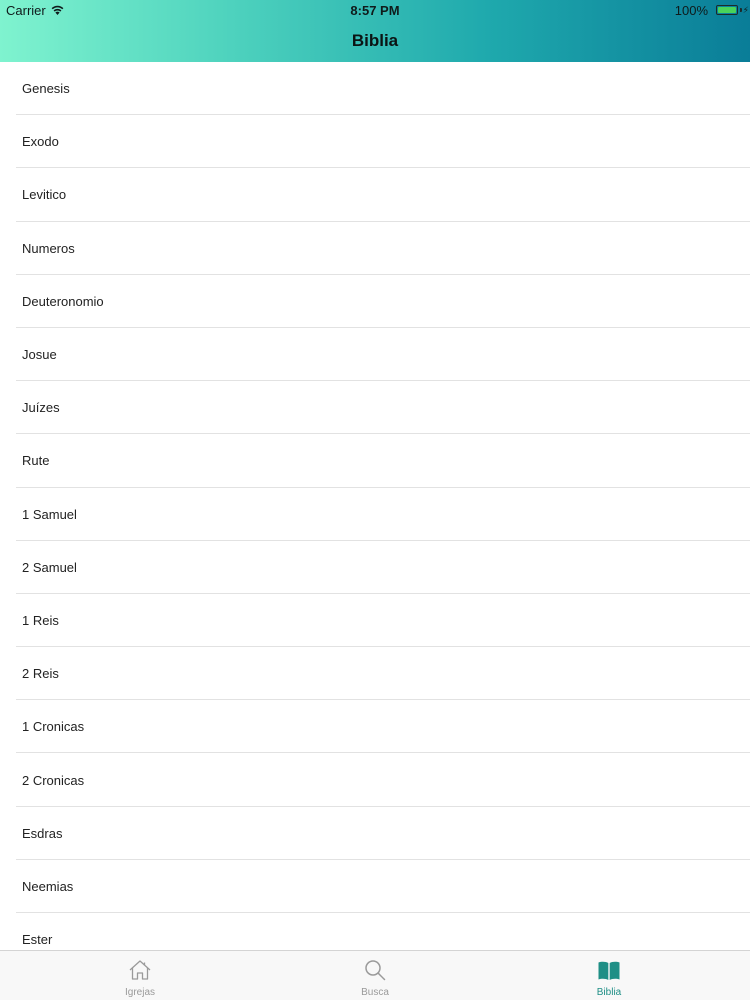 Image resolution: width=750 pixels, height=1000 pixels. I want to click on tab-label: Biblia, so click(609, 992).